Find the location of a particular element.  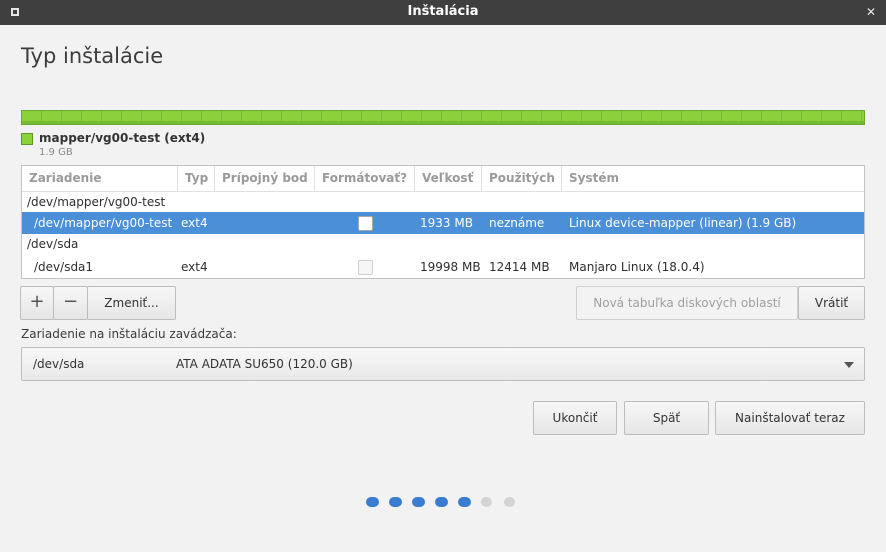

column-header-system: Systém is located at coordinates (713, 178).